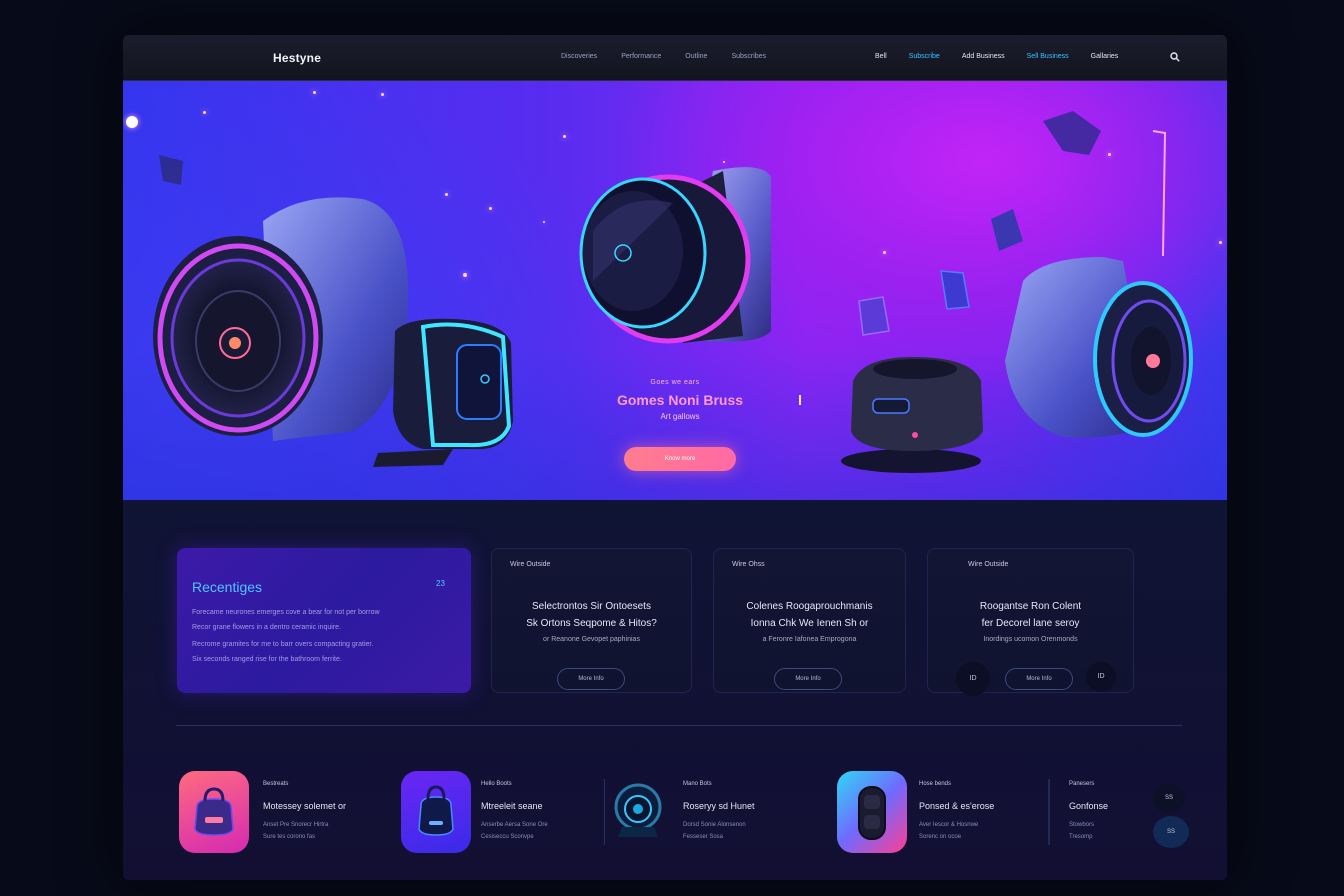 This screenshot has width=1344, height=896. Describe the element at coordinates (679, 725) in the screenshot. I see `section-divider` at that location.